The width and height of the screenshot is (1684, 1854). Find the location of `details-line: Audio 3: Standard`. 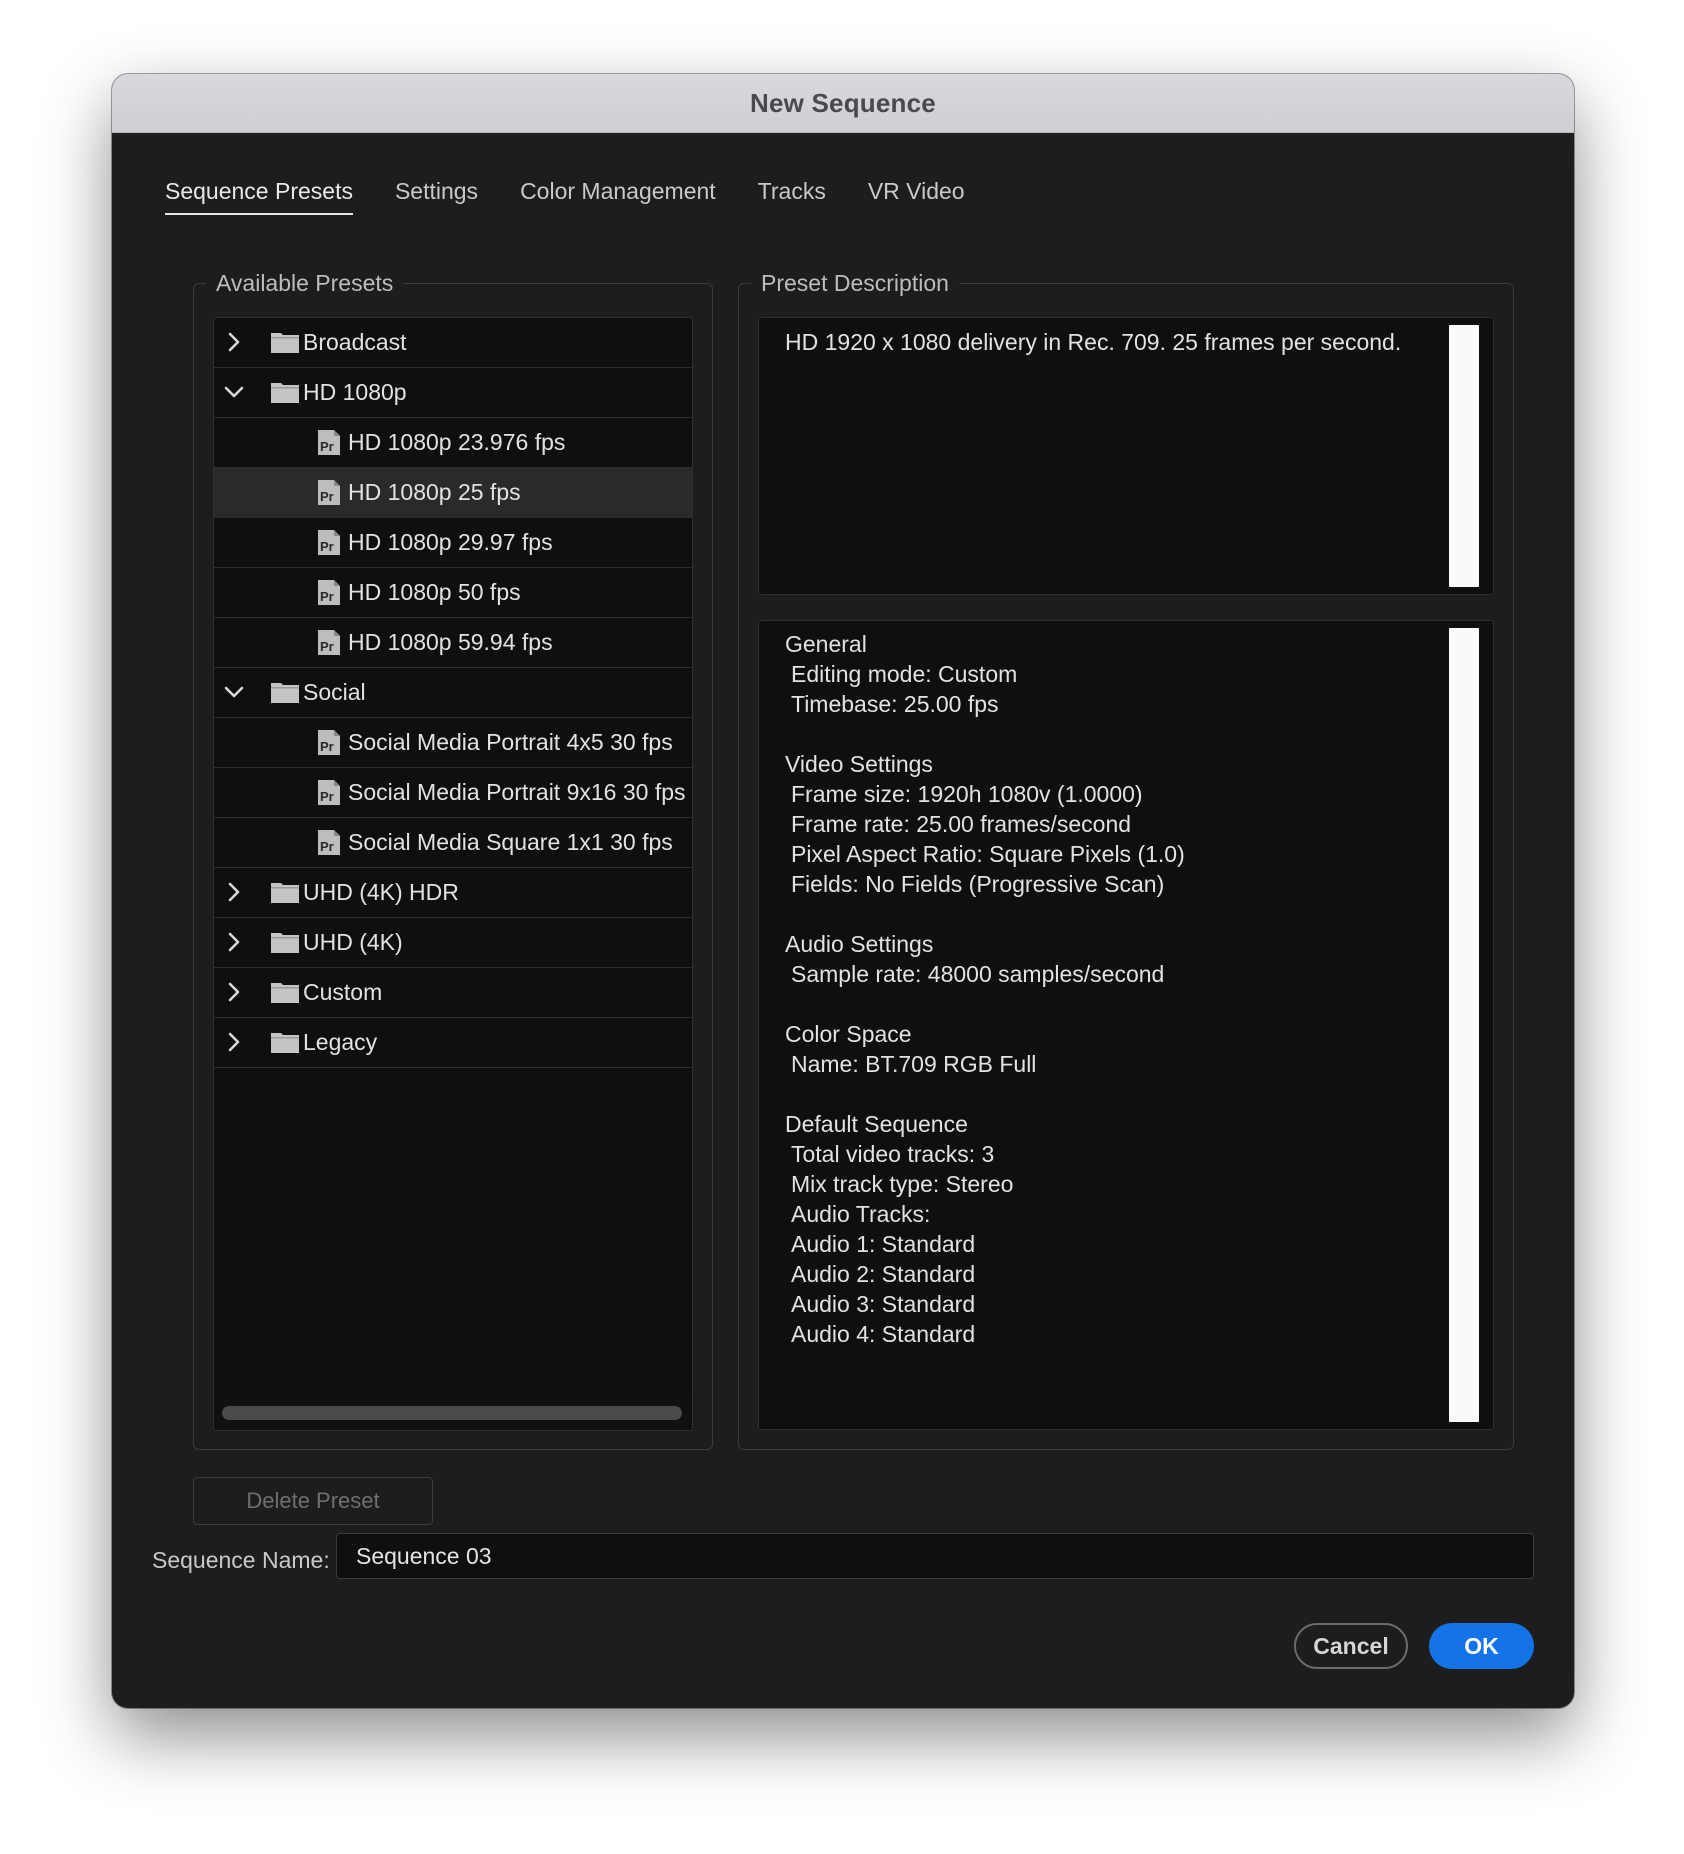

details-line: Audio 3: Standard is located at coordinates (883, 1304).